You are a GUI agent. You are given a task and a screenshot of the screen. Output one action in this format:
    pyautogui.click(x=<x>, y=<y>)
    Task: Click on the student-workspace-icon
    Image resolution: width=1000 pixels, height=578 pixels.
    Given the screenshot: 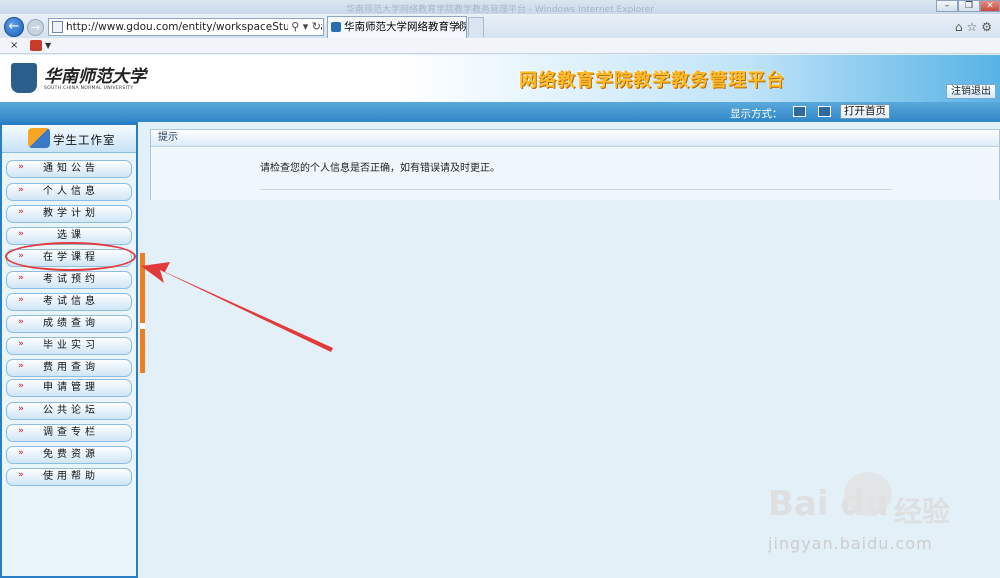 What is the action you would take?
    pyautogui.click(x=39, y=138)
    